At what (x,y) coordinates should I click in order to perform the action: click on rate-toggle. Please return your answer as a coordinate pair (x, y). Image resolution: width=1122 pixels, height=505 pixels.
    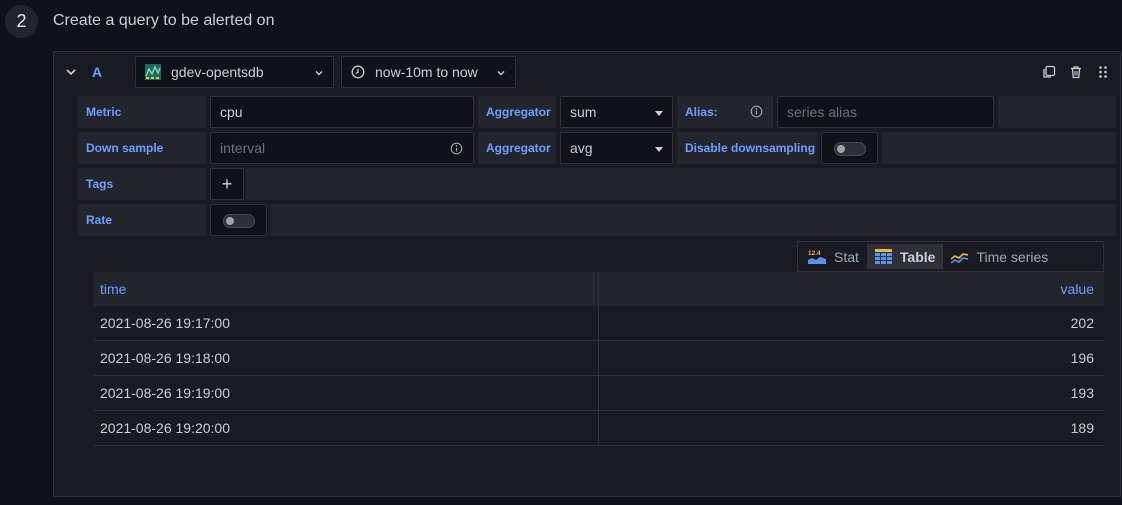
    Looking at the image, I should click on (238, 220).